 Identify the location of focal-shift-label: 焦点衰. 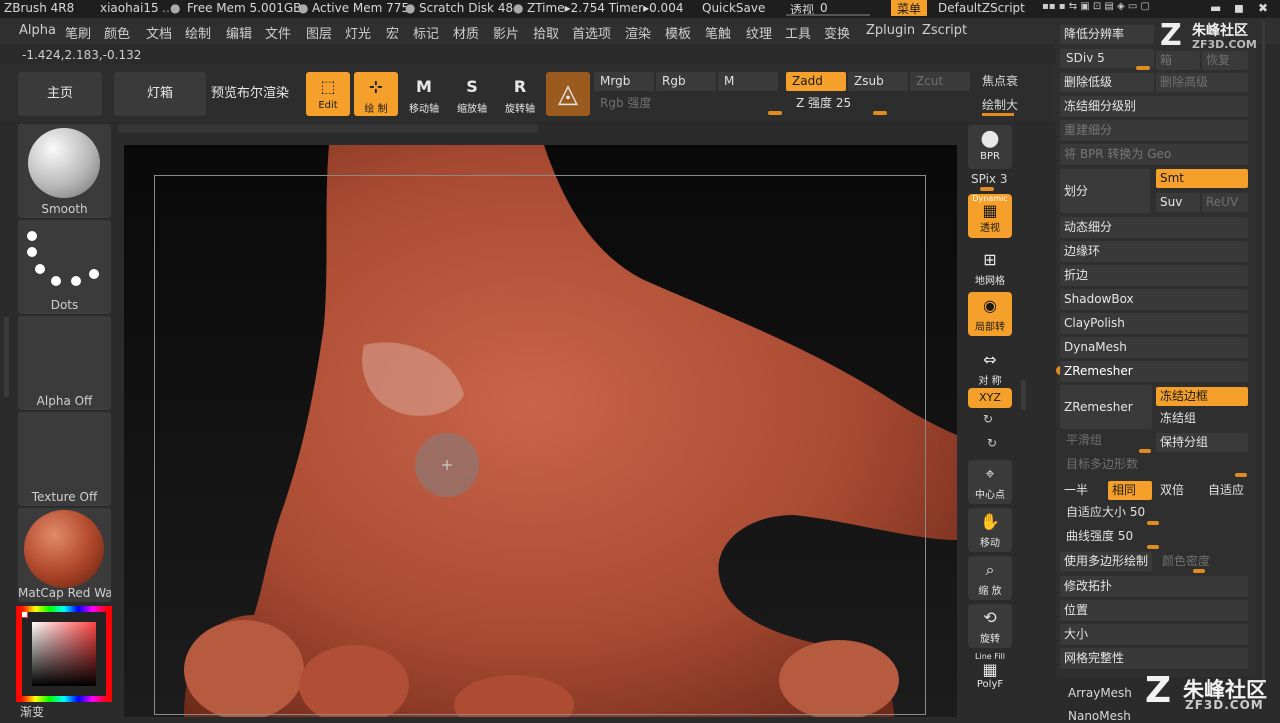
(1000, 80).